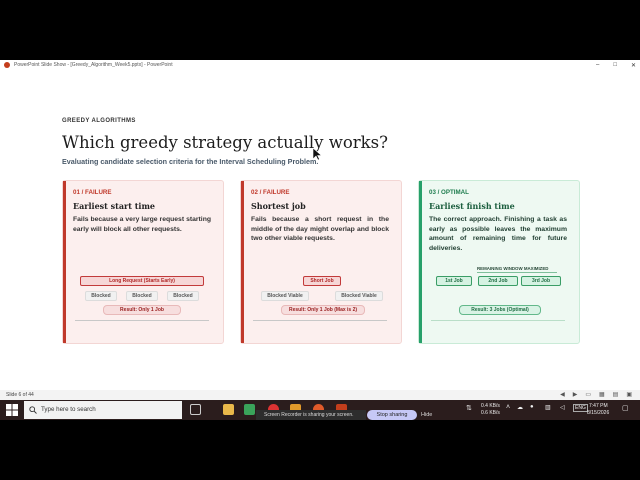 The height and width of the screenshot is (480, 640). Describe the element at coordinates (142, 310) in the screenshot. I see `result-badge: Result: Only 1 Job` at that location.